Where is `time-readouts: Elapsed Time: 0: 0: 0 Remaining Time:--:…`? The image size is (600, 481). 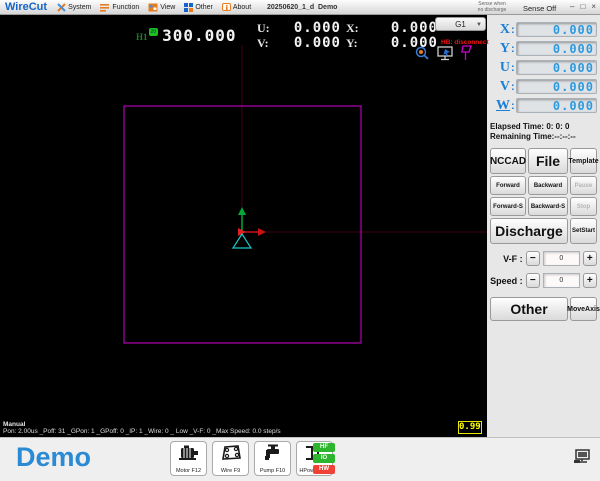
time-readouts: Elapsed Time: 0: 0: 0 Remaining Time:--:… is located at coordinates (543, 132).